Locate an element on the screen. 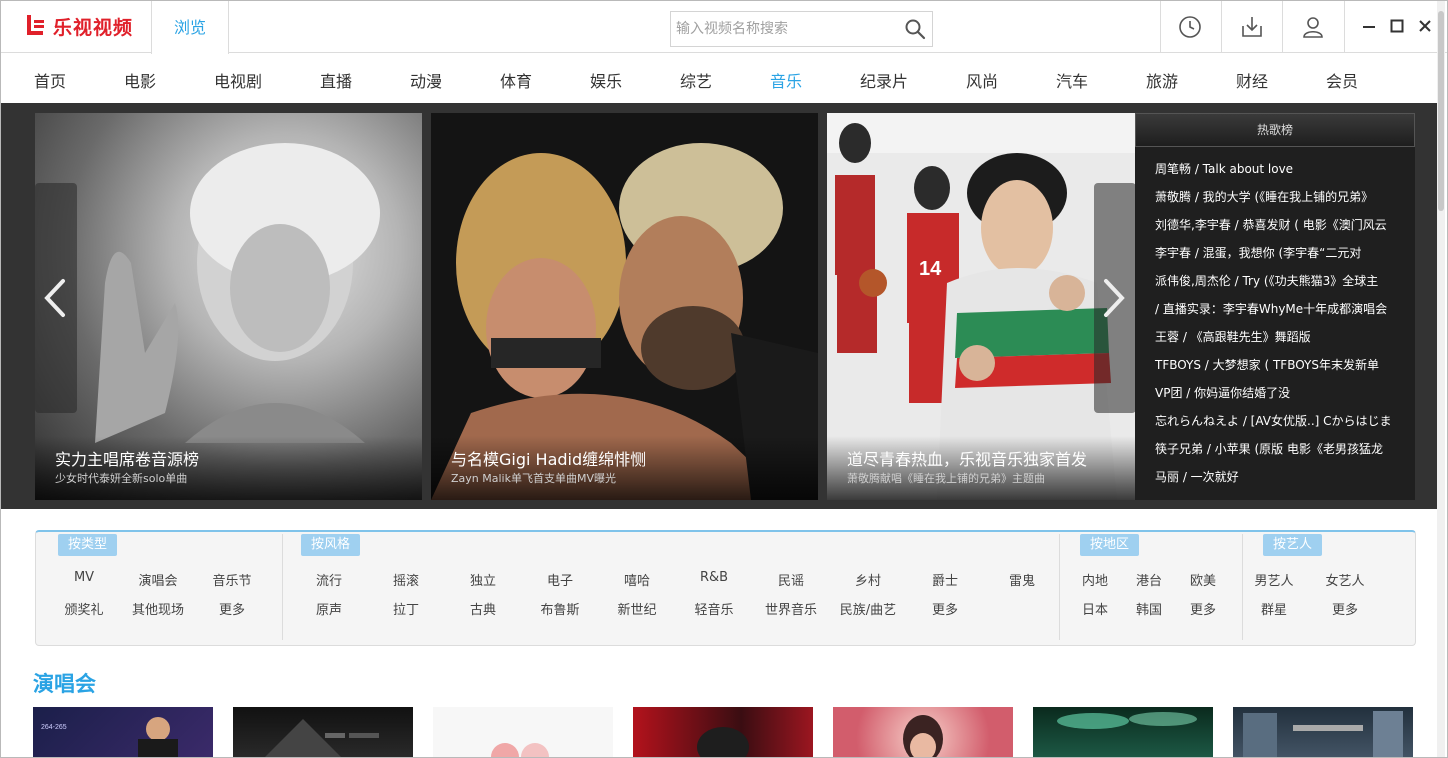  filter-item: 原声 is located at coordinates (329, 608).